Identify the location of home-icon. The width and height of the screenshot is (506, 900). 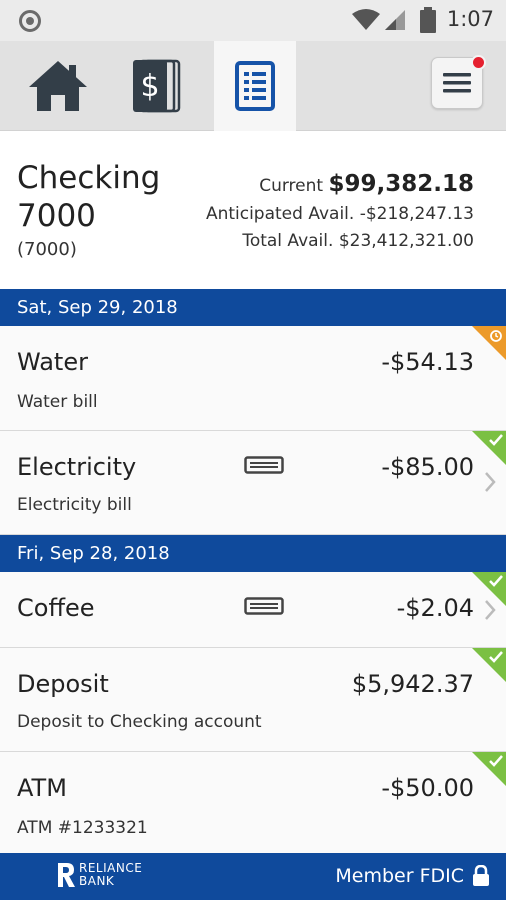
(58, 86).